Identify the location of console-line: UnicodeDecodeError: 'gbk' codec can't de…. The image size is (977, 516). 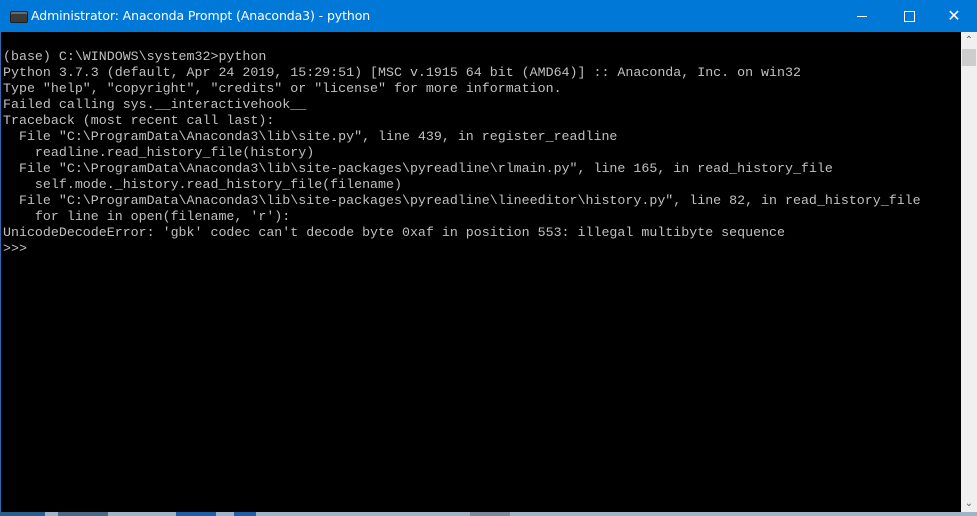
(394, 232).